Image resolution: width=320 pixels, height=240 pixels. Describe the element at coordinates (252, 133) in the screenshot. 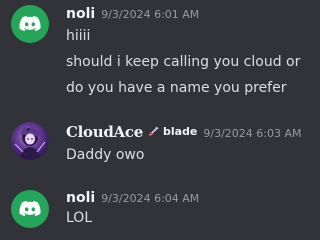

I see `timestamp: 9/3/2024 6:03 AM` at that location.